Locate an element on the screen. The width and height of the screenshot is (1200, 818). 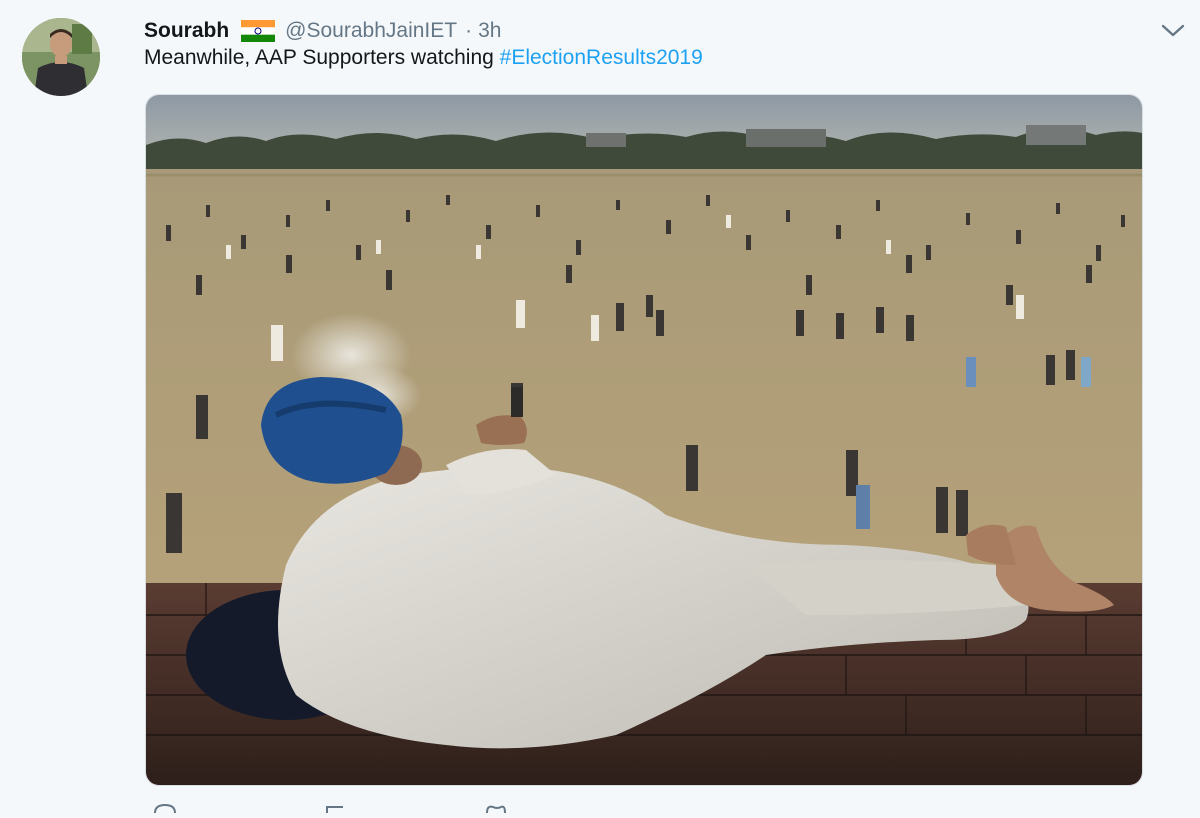
retweet-icon is located at coordinates (337, 806).